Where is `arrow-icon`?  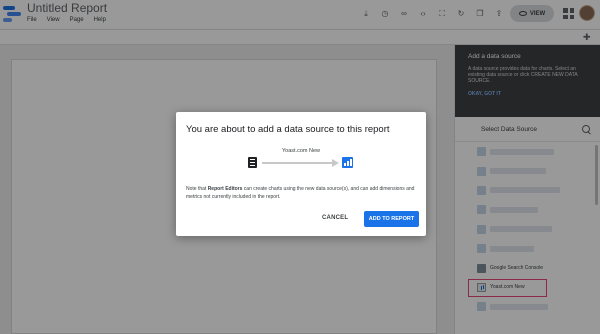
arrow-icon is located at coordinates (298, 163).